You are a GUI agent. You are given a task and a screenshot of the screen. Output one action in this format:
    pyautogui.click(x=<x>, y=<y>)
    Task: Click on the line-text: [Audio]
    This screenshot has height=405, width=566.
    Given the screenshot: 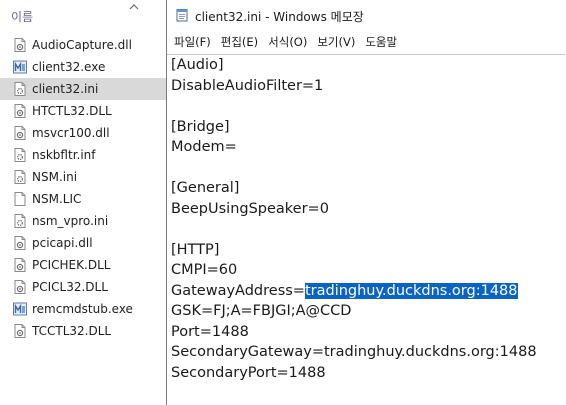 What is the action you would take?
    pyautogui.click(x=197, y=65)
    